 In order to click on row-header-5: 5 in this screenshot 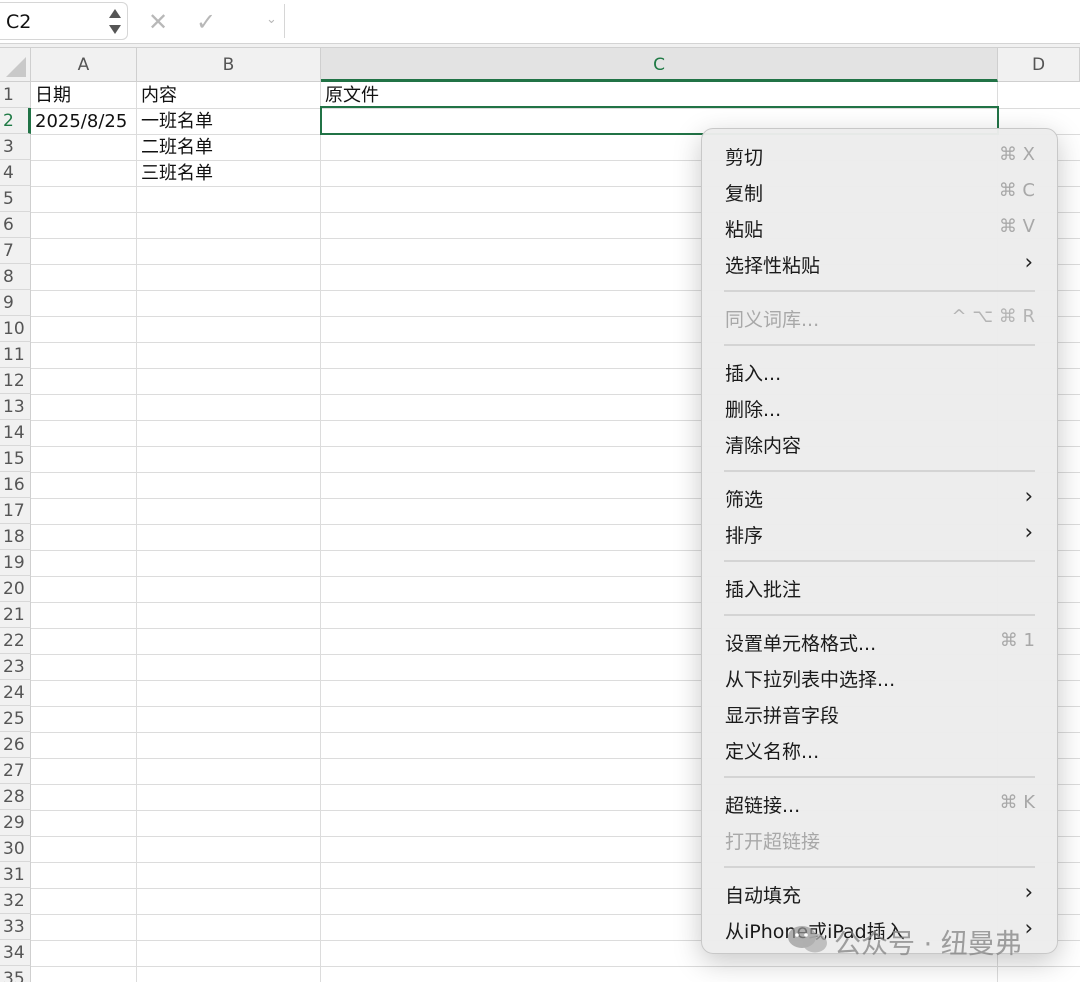, I will do `click(15, 199)`.